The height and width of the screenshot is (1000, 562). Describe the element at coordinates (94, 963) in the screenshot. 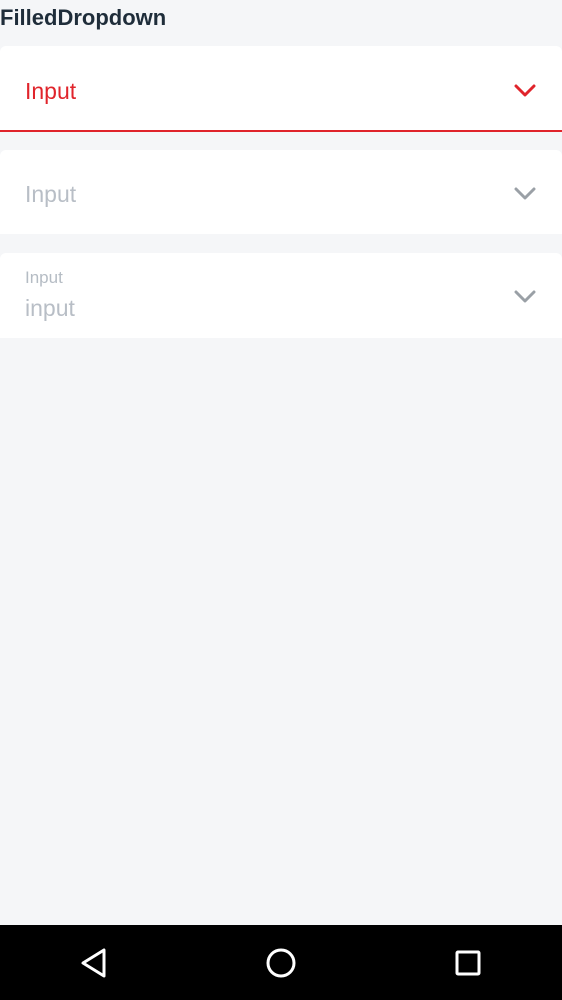

I see `back-triangle-icon` at that location.